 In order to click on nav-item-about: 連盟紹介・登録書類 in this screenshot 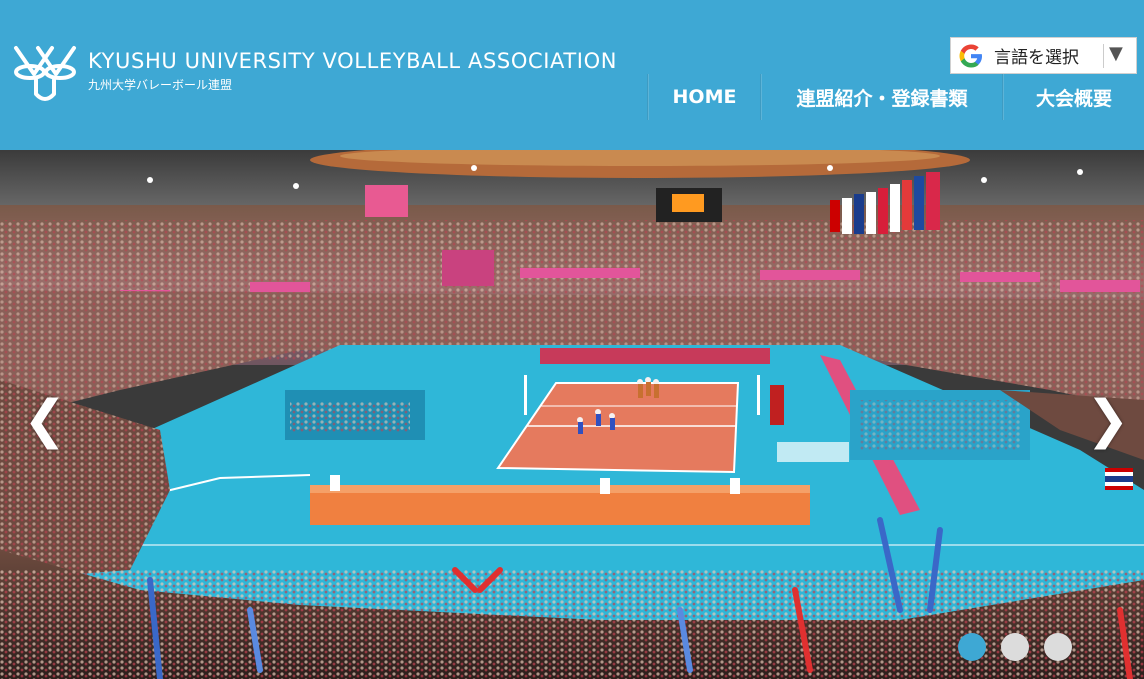, I will do `click(882, 97)`.